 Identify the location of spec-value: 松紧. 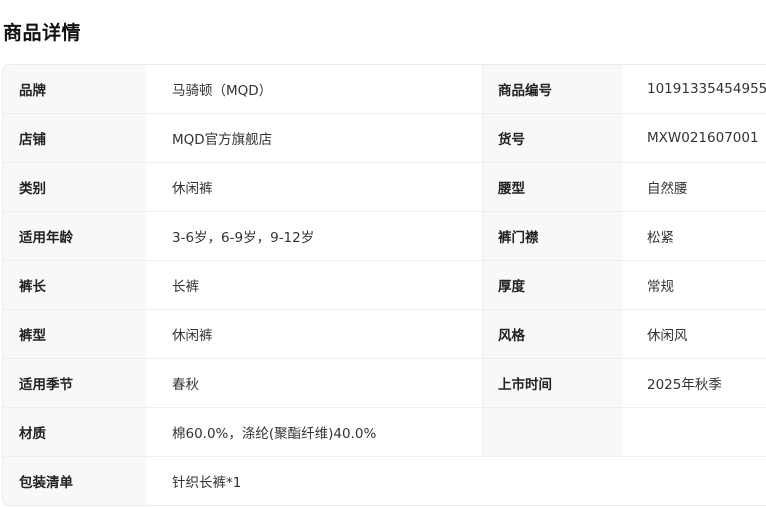
(660, 238).